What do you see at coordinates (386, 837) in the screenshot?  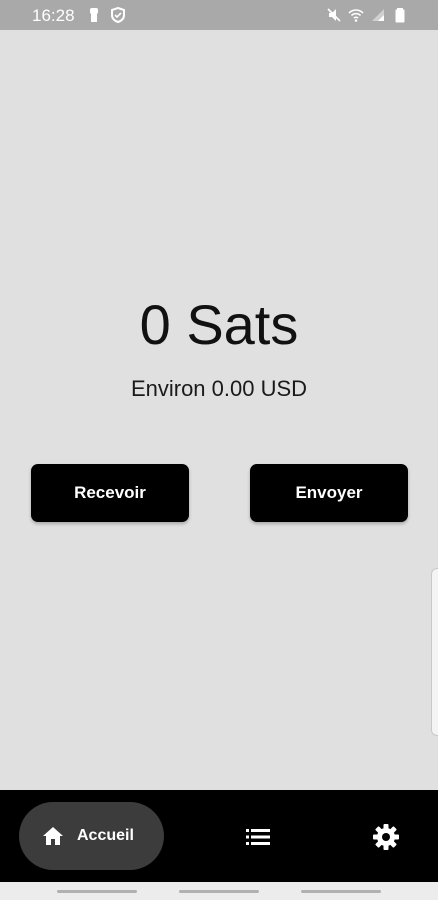 I see `gear-icon` at bounding box center [386, 837].